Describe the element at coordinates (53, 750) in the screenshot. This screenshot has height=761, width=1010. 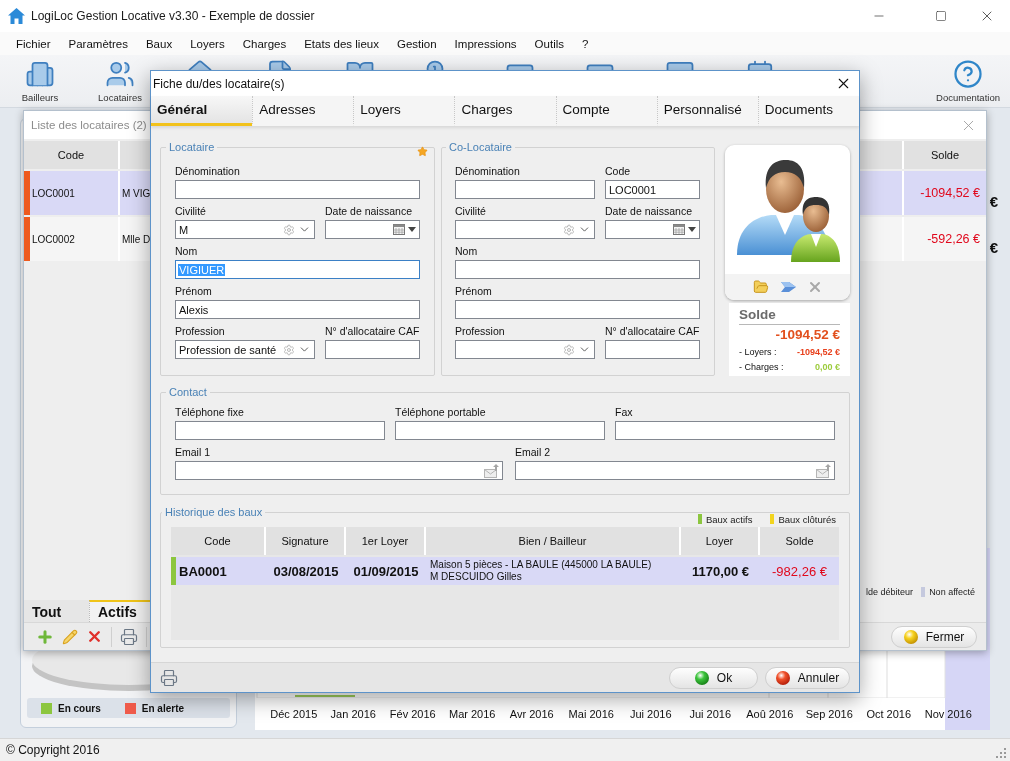
I see `status-text: © Copyright 2016` at that location.